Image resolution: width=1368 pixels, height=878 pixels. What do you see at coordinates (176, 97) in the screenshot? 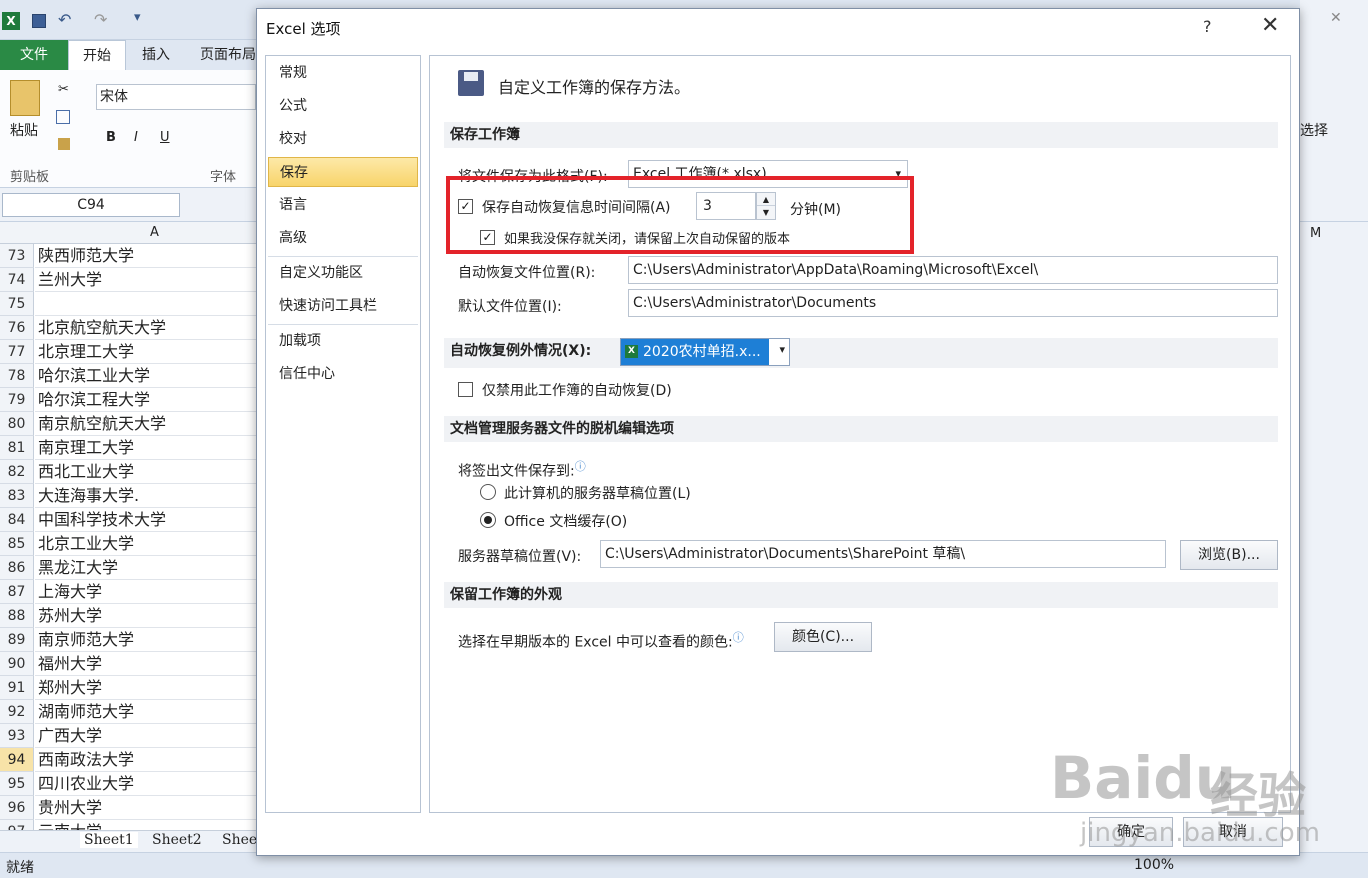
I see `font-name-box: 宋体` at bounding box center [176, 97].